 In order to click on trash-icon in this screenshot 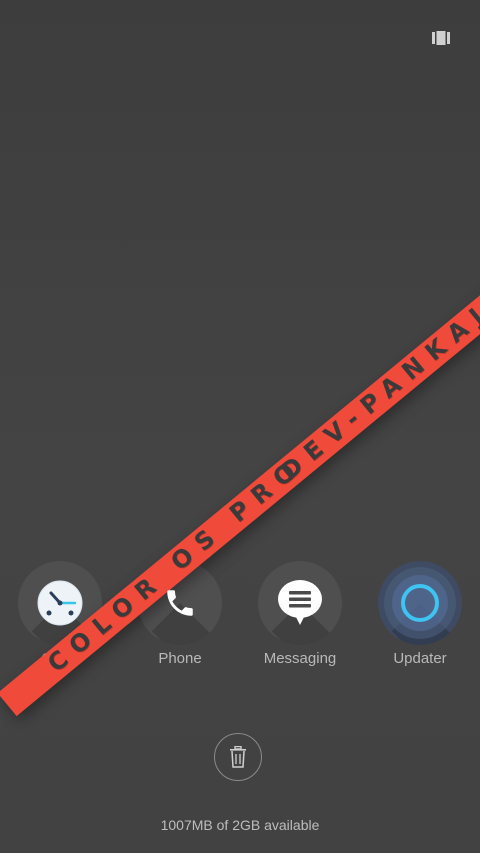, I will do `click(238, 757)`.